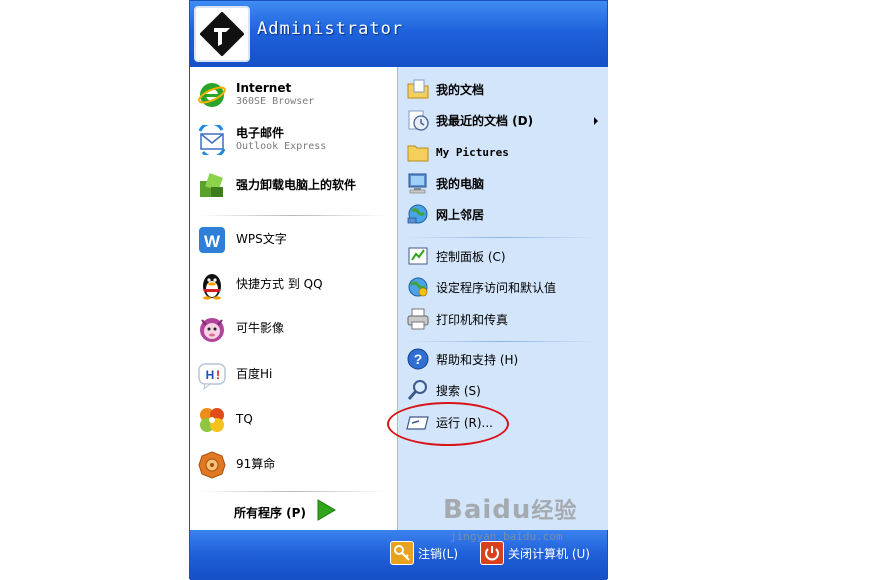 The image size is (893, 580). What do you see at coordinates (234, 375) in the screenshot?
I see `recent-item-baiduhi: H ! 百度Hi` at bounding box center [234, 375].